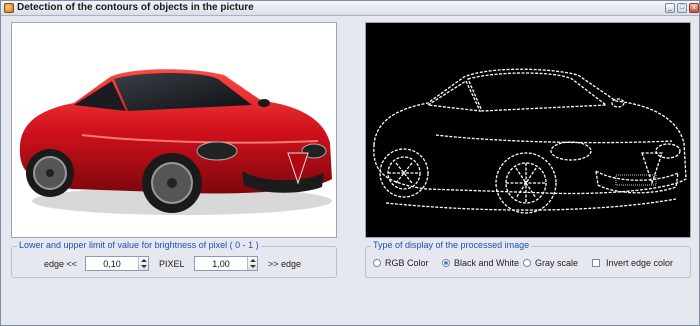  I want to click on gray-scale-label: Gray scale, so click(556, 263).